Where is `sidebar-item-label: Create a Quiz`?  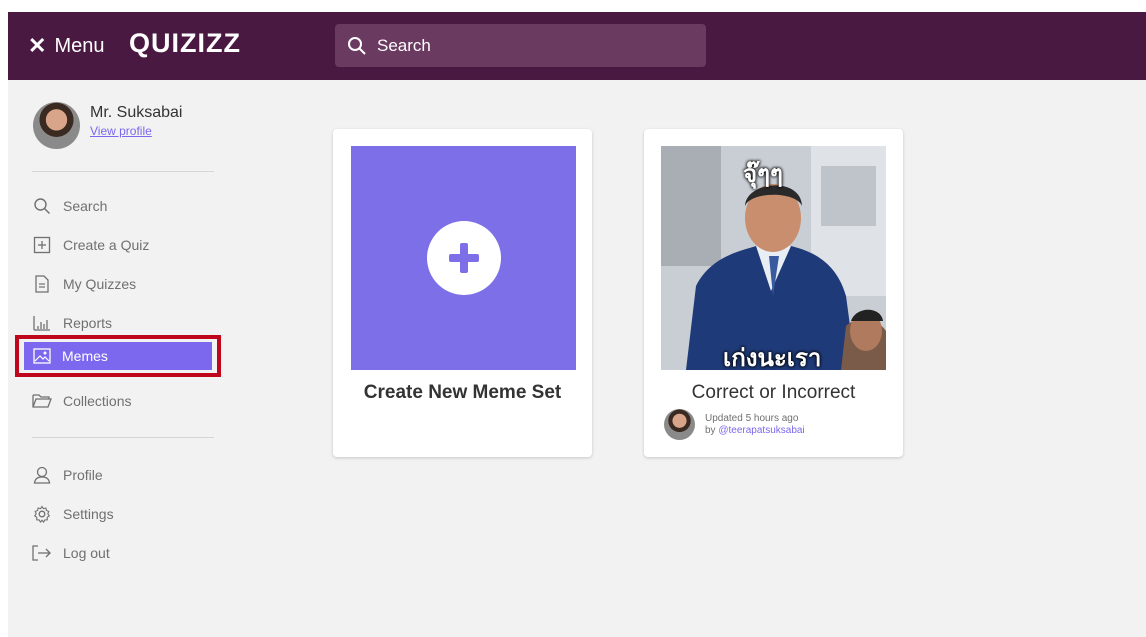 sidebar-item-label: Create a Quiz is located at coordinates (106, 245).